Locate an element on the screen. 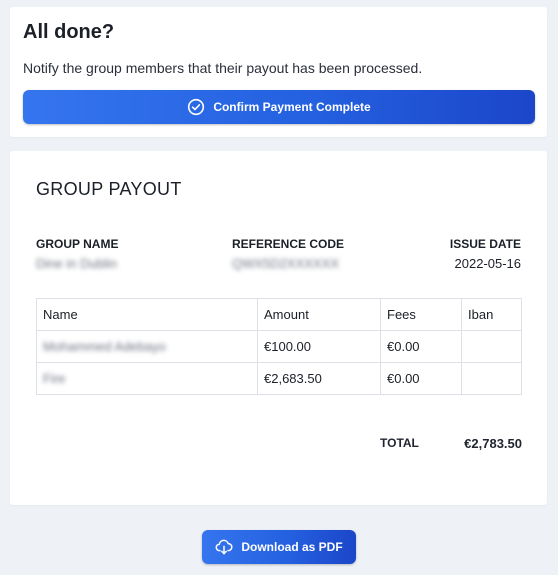  issue-date-value: 2022-05-16 is located at coordinates (488, 263).